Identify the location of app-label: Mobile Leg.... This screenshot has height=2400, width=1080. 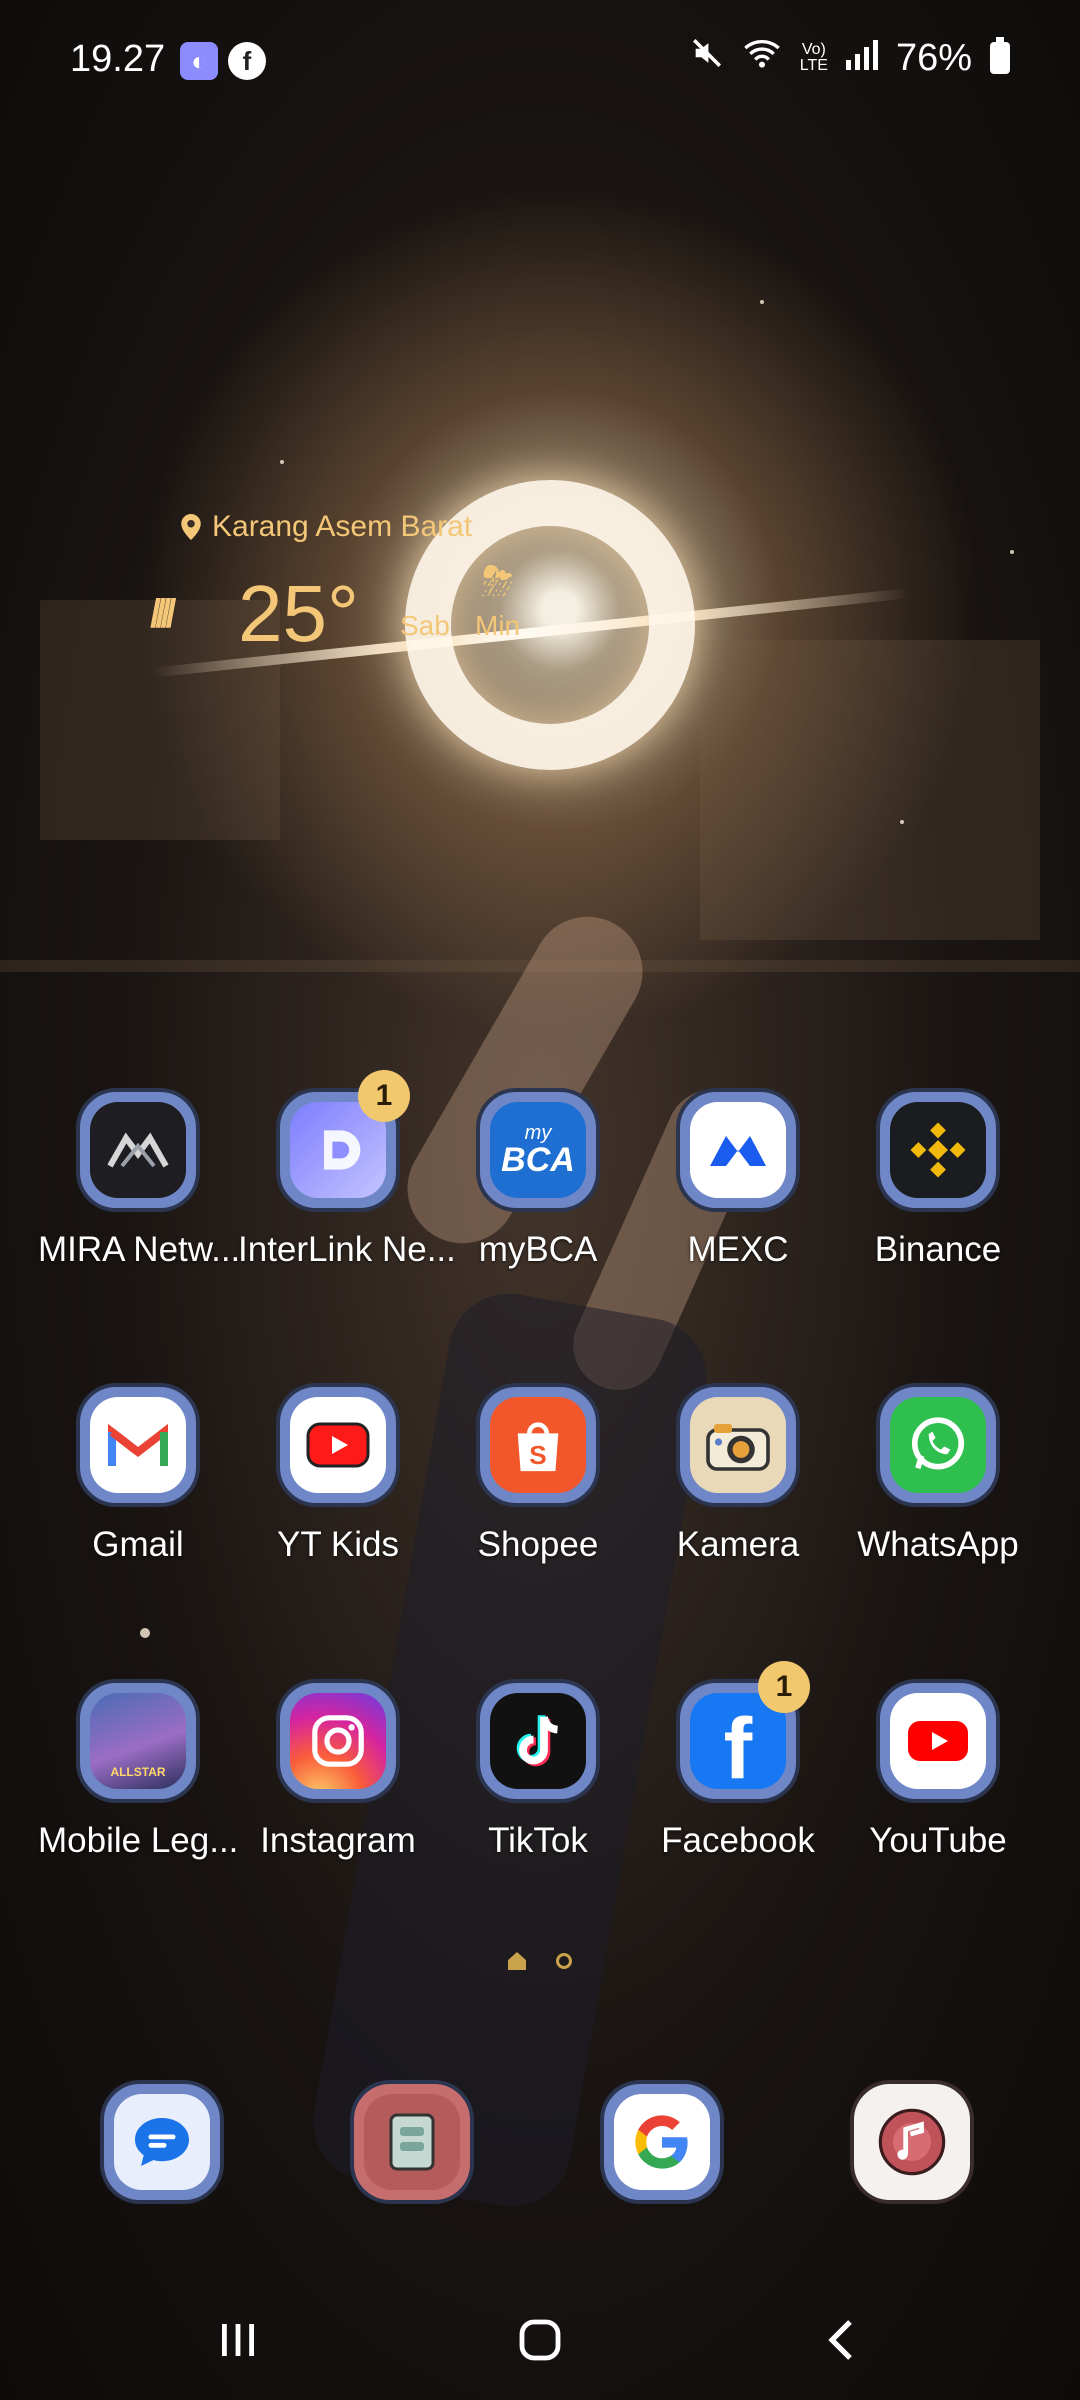
(138, 1840).